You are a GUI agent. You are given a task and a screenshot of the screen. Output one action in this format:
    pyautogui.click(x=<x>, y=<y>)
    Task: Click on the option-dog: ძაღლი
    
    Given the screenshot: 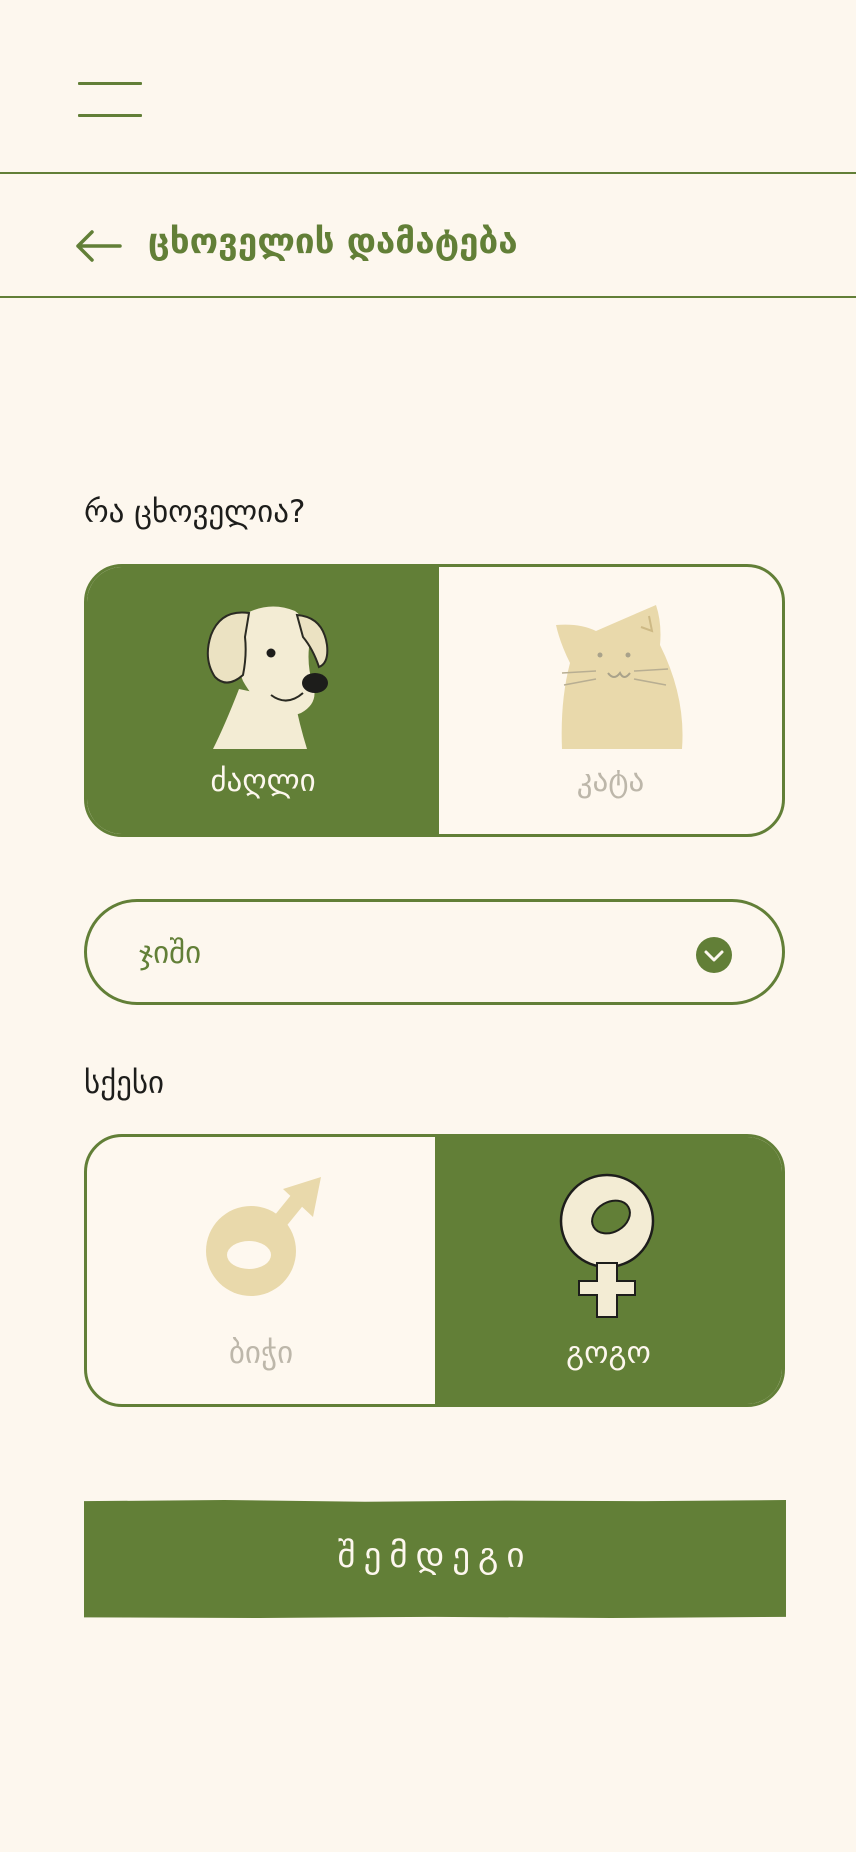 What is the action you would take?
    pyautogui.click(x=263, y=700)
    